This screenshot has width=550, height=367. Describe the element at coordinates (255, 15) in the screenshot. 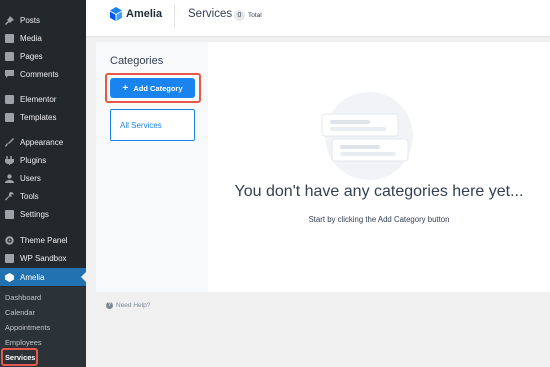

I see `count-label: Total` at that location.